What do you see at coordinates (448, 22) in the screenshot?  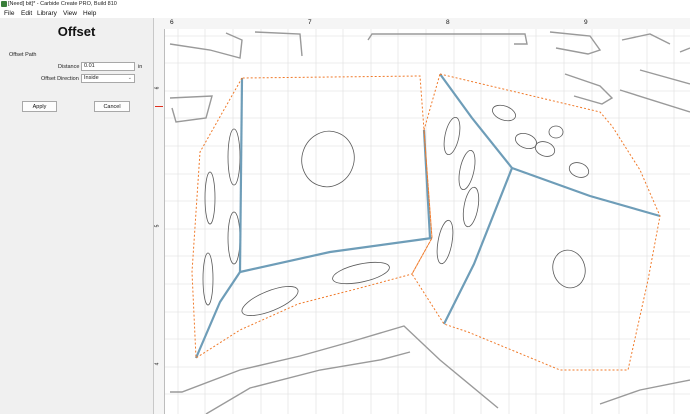 I see `ruler-label-8: 8` at bounding box center [448, 22].